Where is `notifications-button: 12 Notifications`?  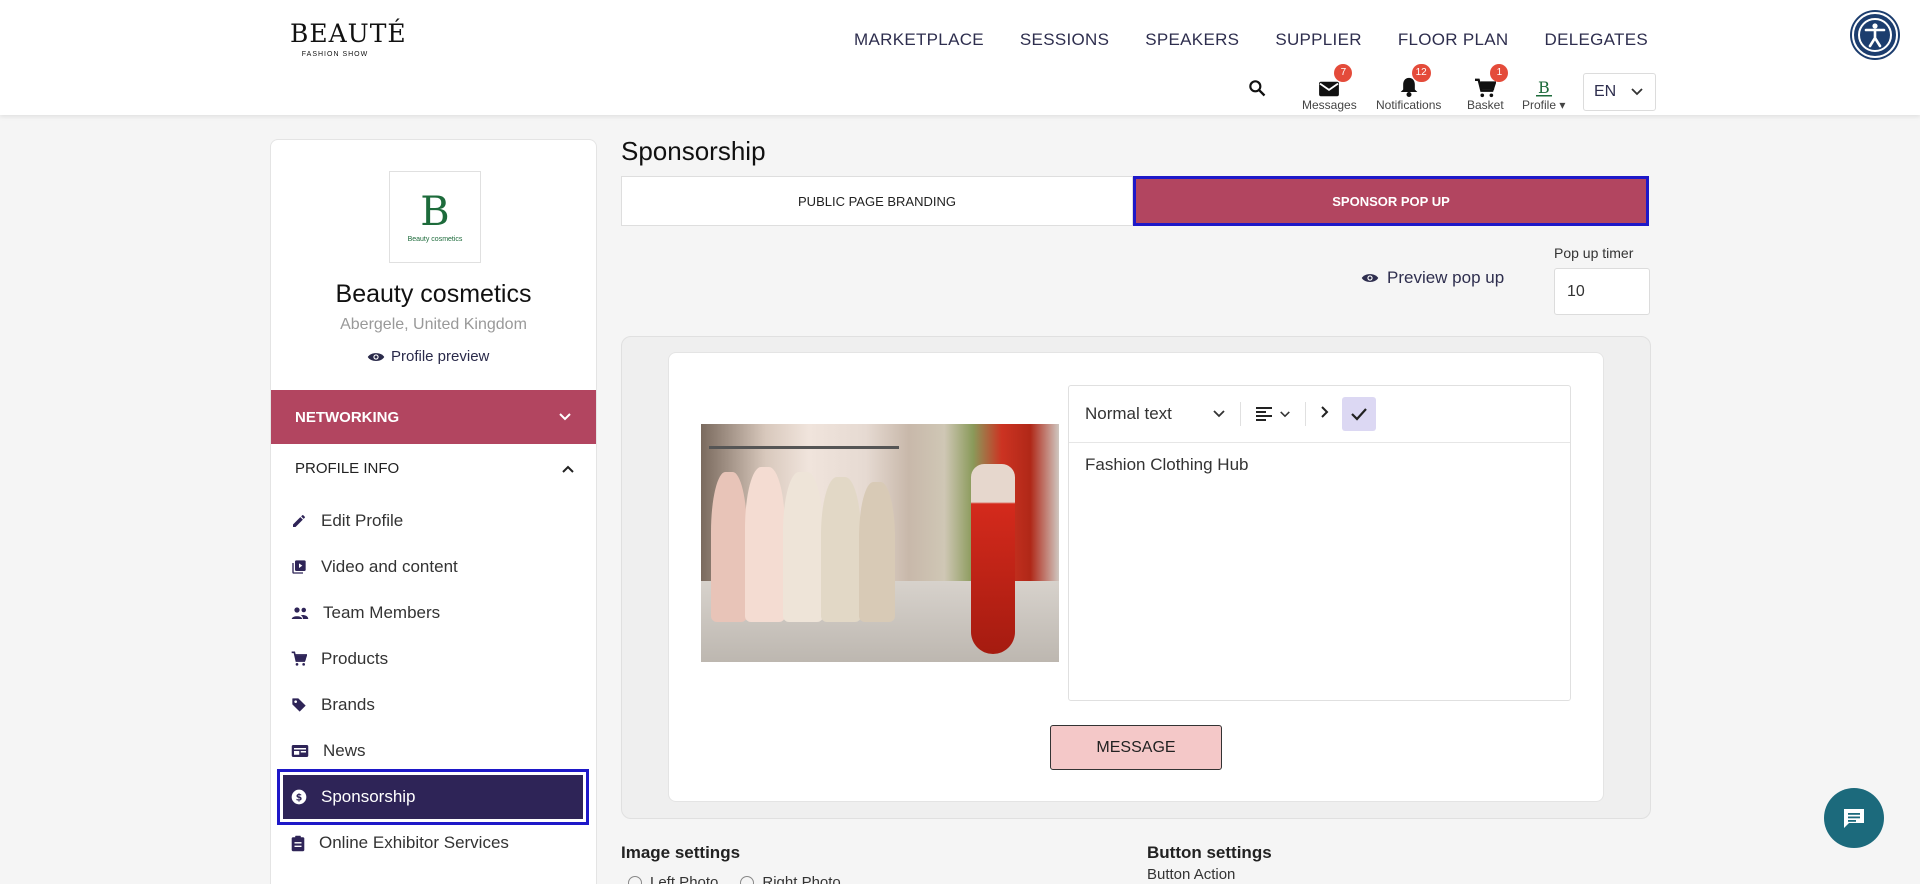 notifications-button: 12 Notifications is located at coordinates (1409, 88).